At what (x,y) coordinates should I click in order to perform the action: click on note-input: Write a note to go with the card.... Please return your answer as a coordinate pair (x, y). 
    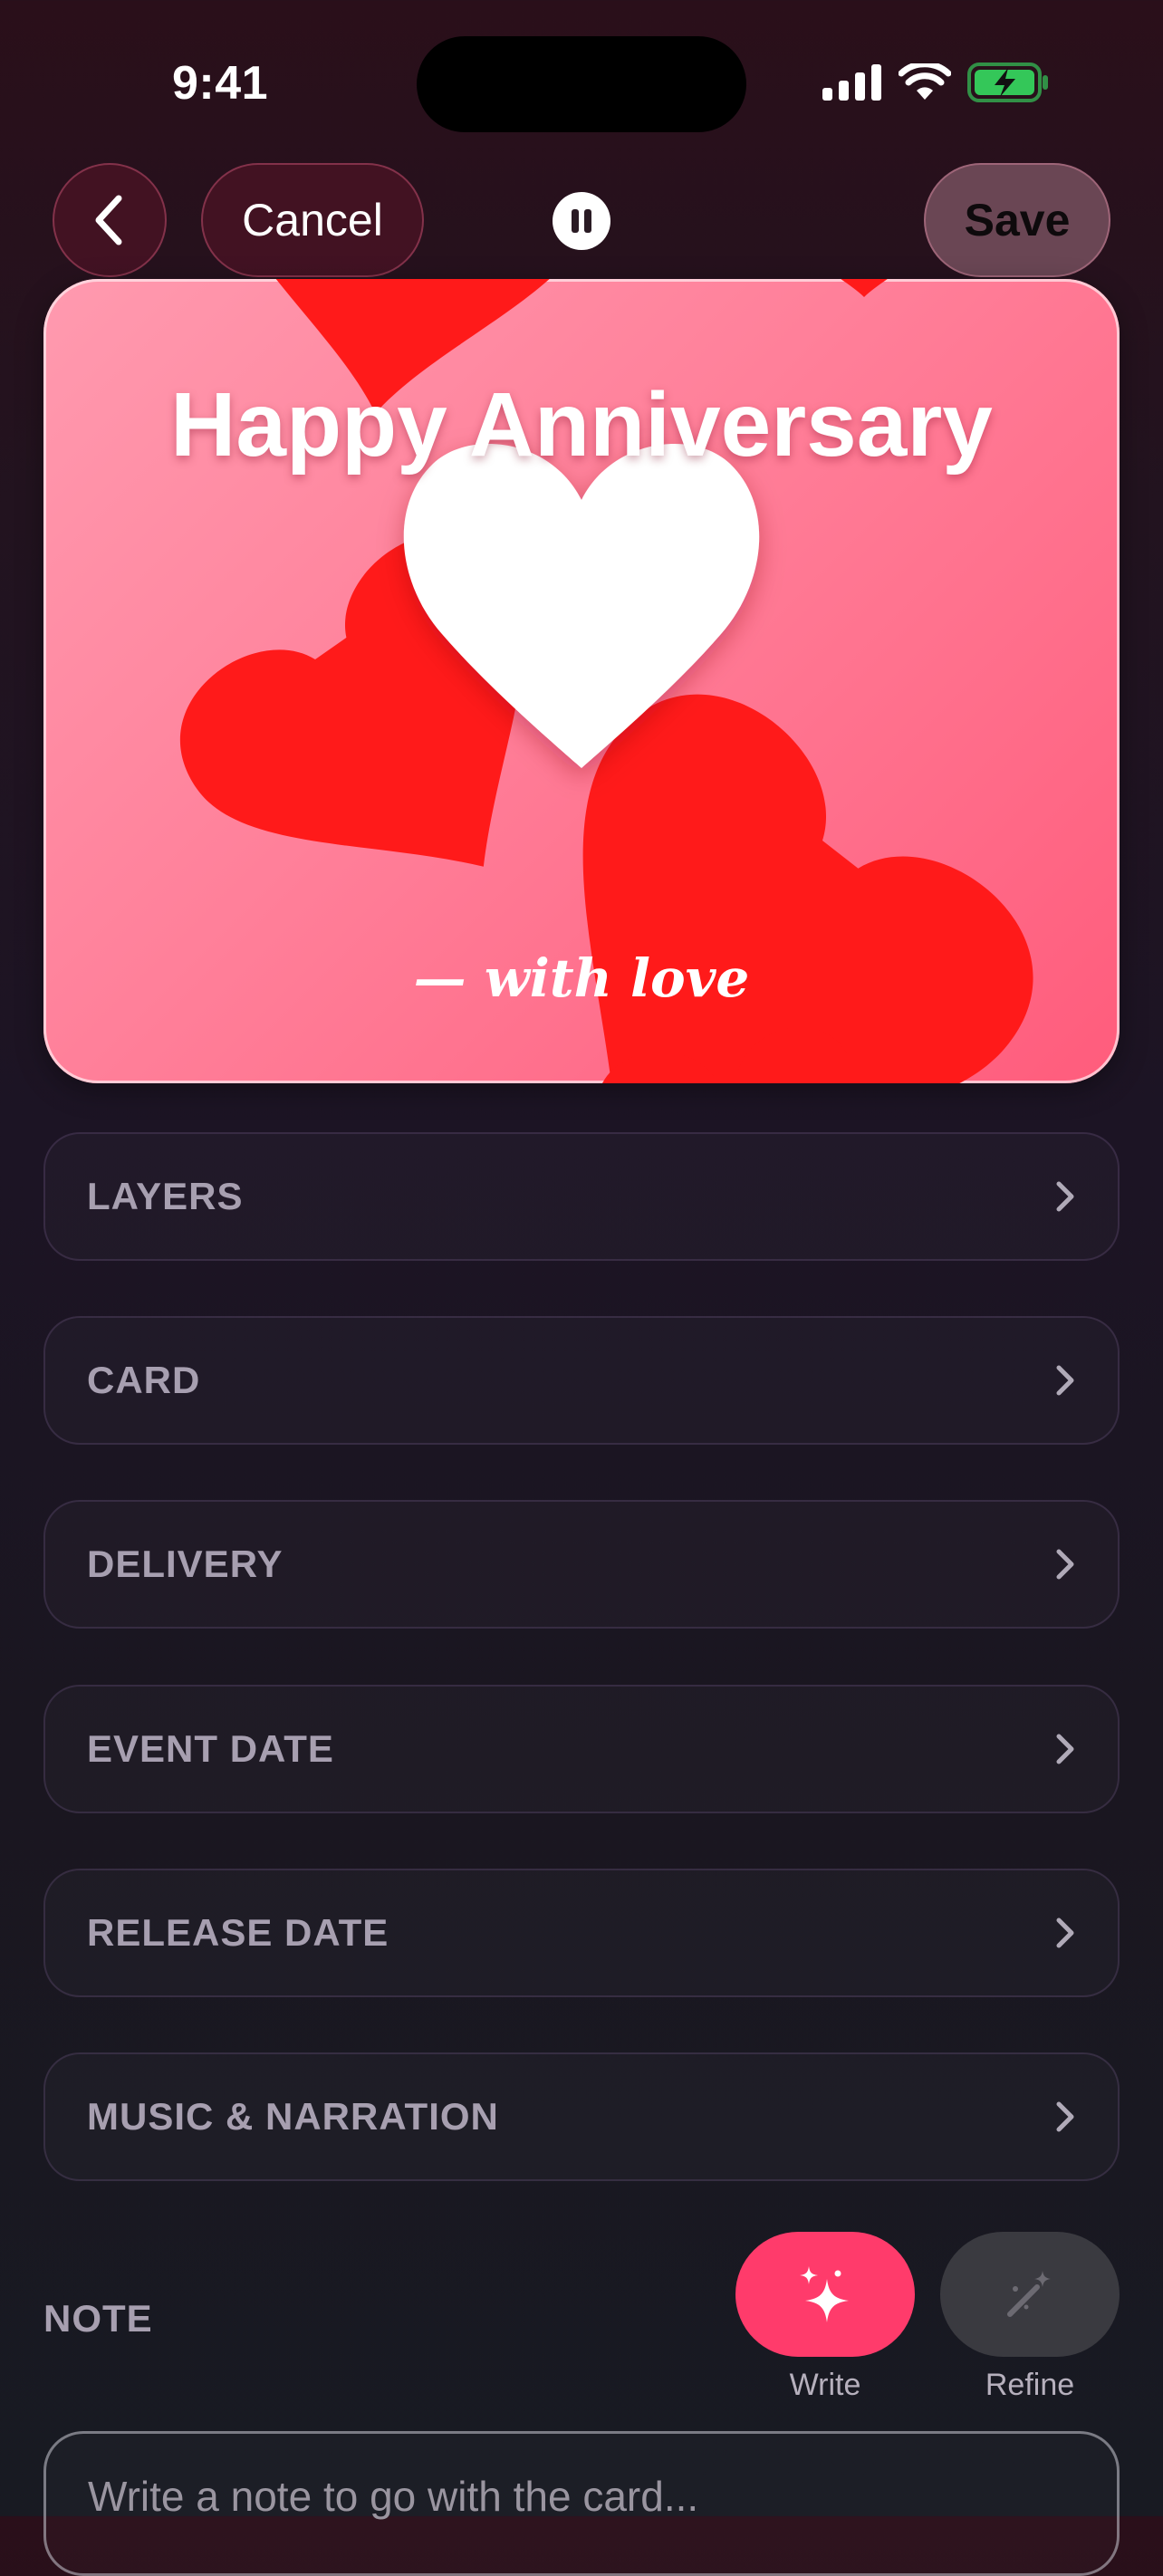
    Looking at the image, I should click on (581, 2503).